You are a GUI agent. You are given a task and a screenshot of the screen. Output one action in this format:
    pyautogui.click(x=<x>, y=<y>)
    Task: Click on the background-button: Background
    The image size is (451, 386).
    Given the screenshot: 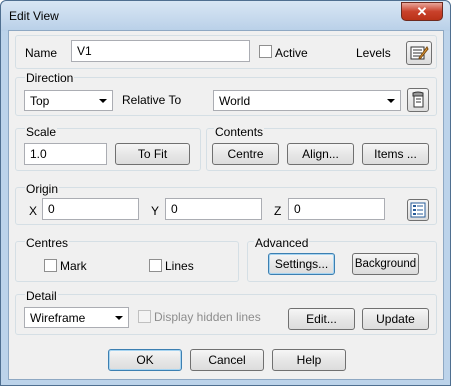 What is the action you would take?
    pyautogui.click(x=385, y=264)
    